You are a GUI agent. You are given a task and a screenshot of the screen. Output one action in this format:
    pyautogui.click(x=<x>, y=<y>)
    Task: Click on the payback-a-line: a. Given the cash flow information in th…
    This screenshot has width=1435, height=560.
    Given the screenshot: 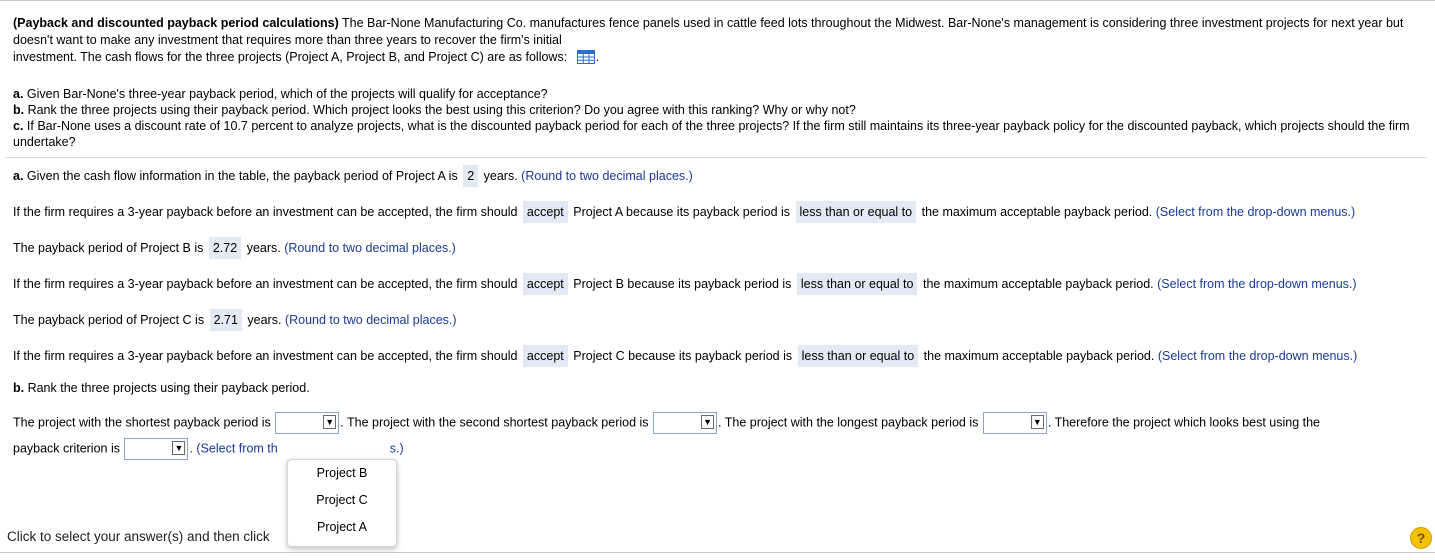 What is the action you would take?
    pyautogui.click(x=353, y=176)
    